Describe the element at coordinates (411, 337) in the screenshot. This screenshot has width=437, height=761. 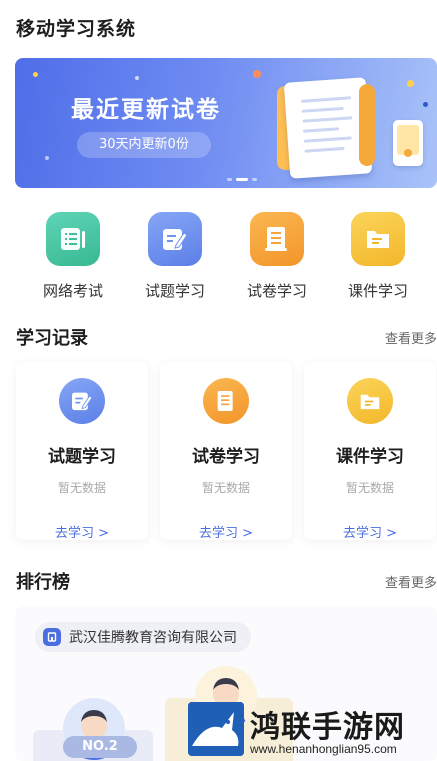
I see `records-more-link: 查看更多` at that location.